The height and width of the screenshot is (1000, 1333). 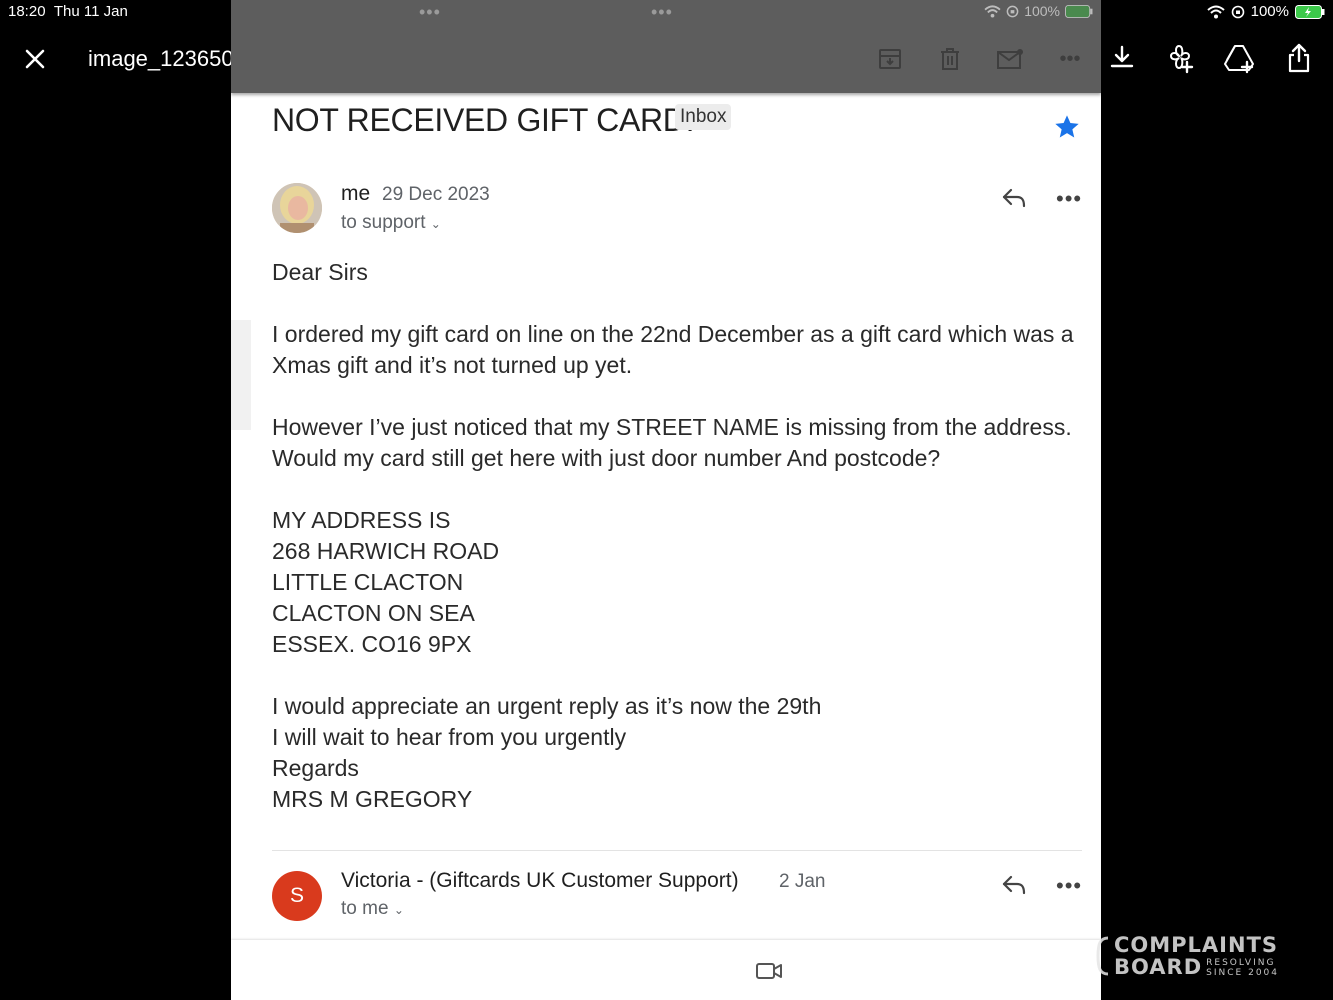 I want to click on status-indicators: 100%, so click(x=1265, y=11).